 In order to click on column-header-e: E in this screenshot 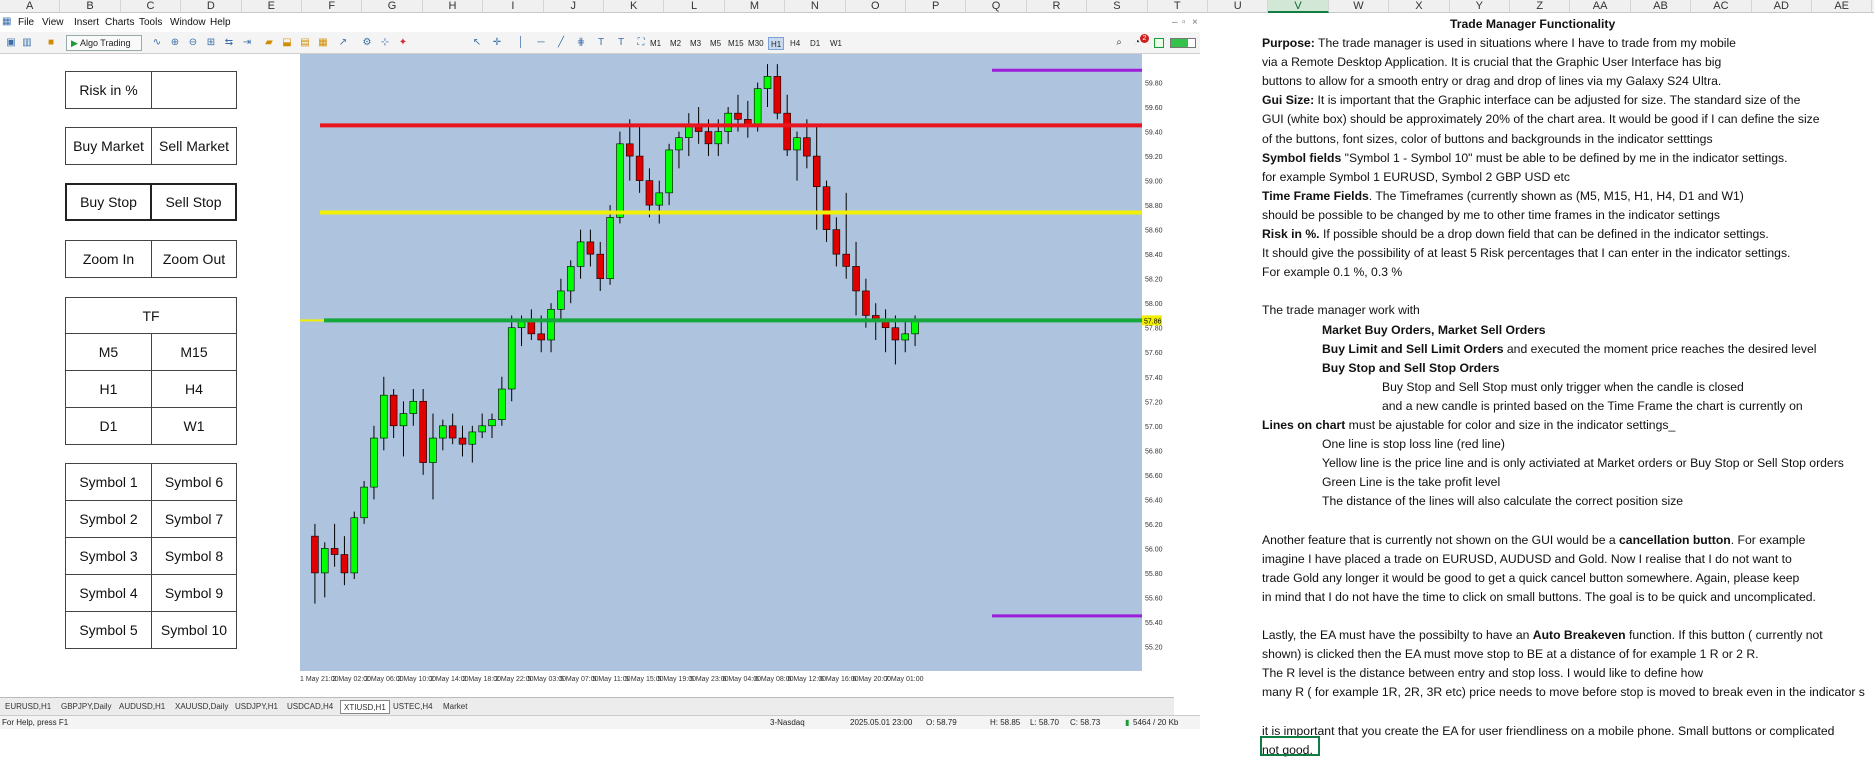, I will do `click(272, 6)`.